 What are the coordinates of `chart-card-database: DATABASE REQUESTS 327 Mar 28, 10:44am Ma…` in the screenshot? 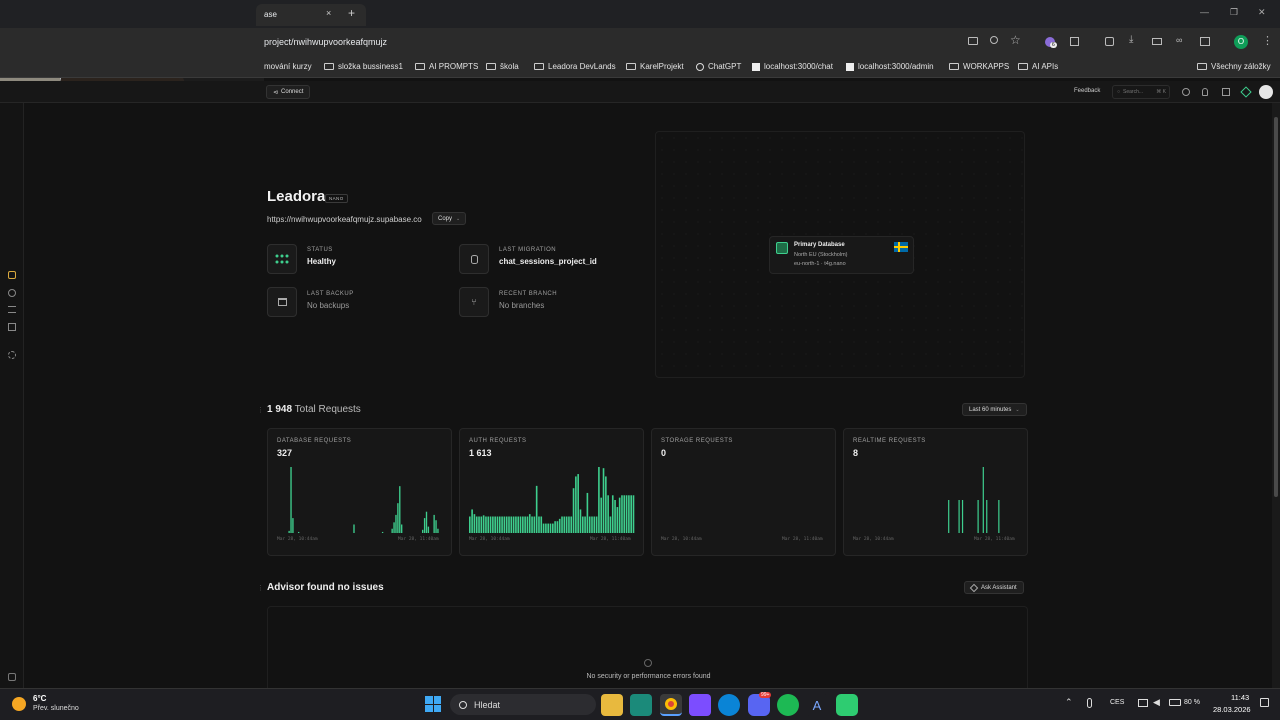 It's located at (359, 492).